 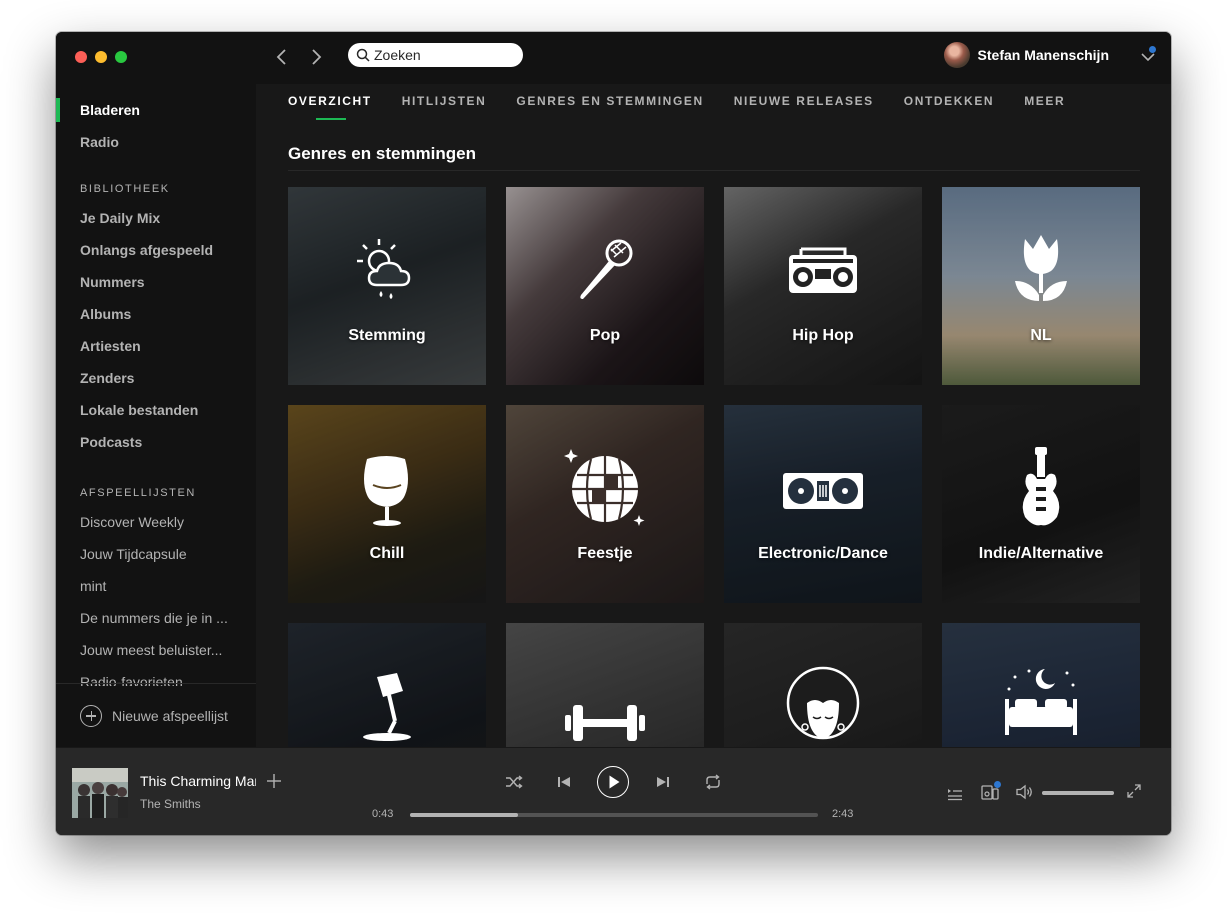 I want to click on tile-label: Pop, so click(x=605, y=335).